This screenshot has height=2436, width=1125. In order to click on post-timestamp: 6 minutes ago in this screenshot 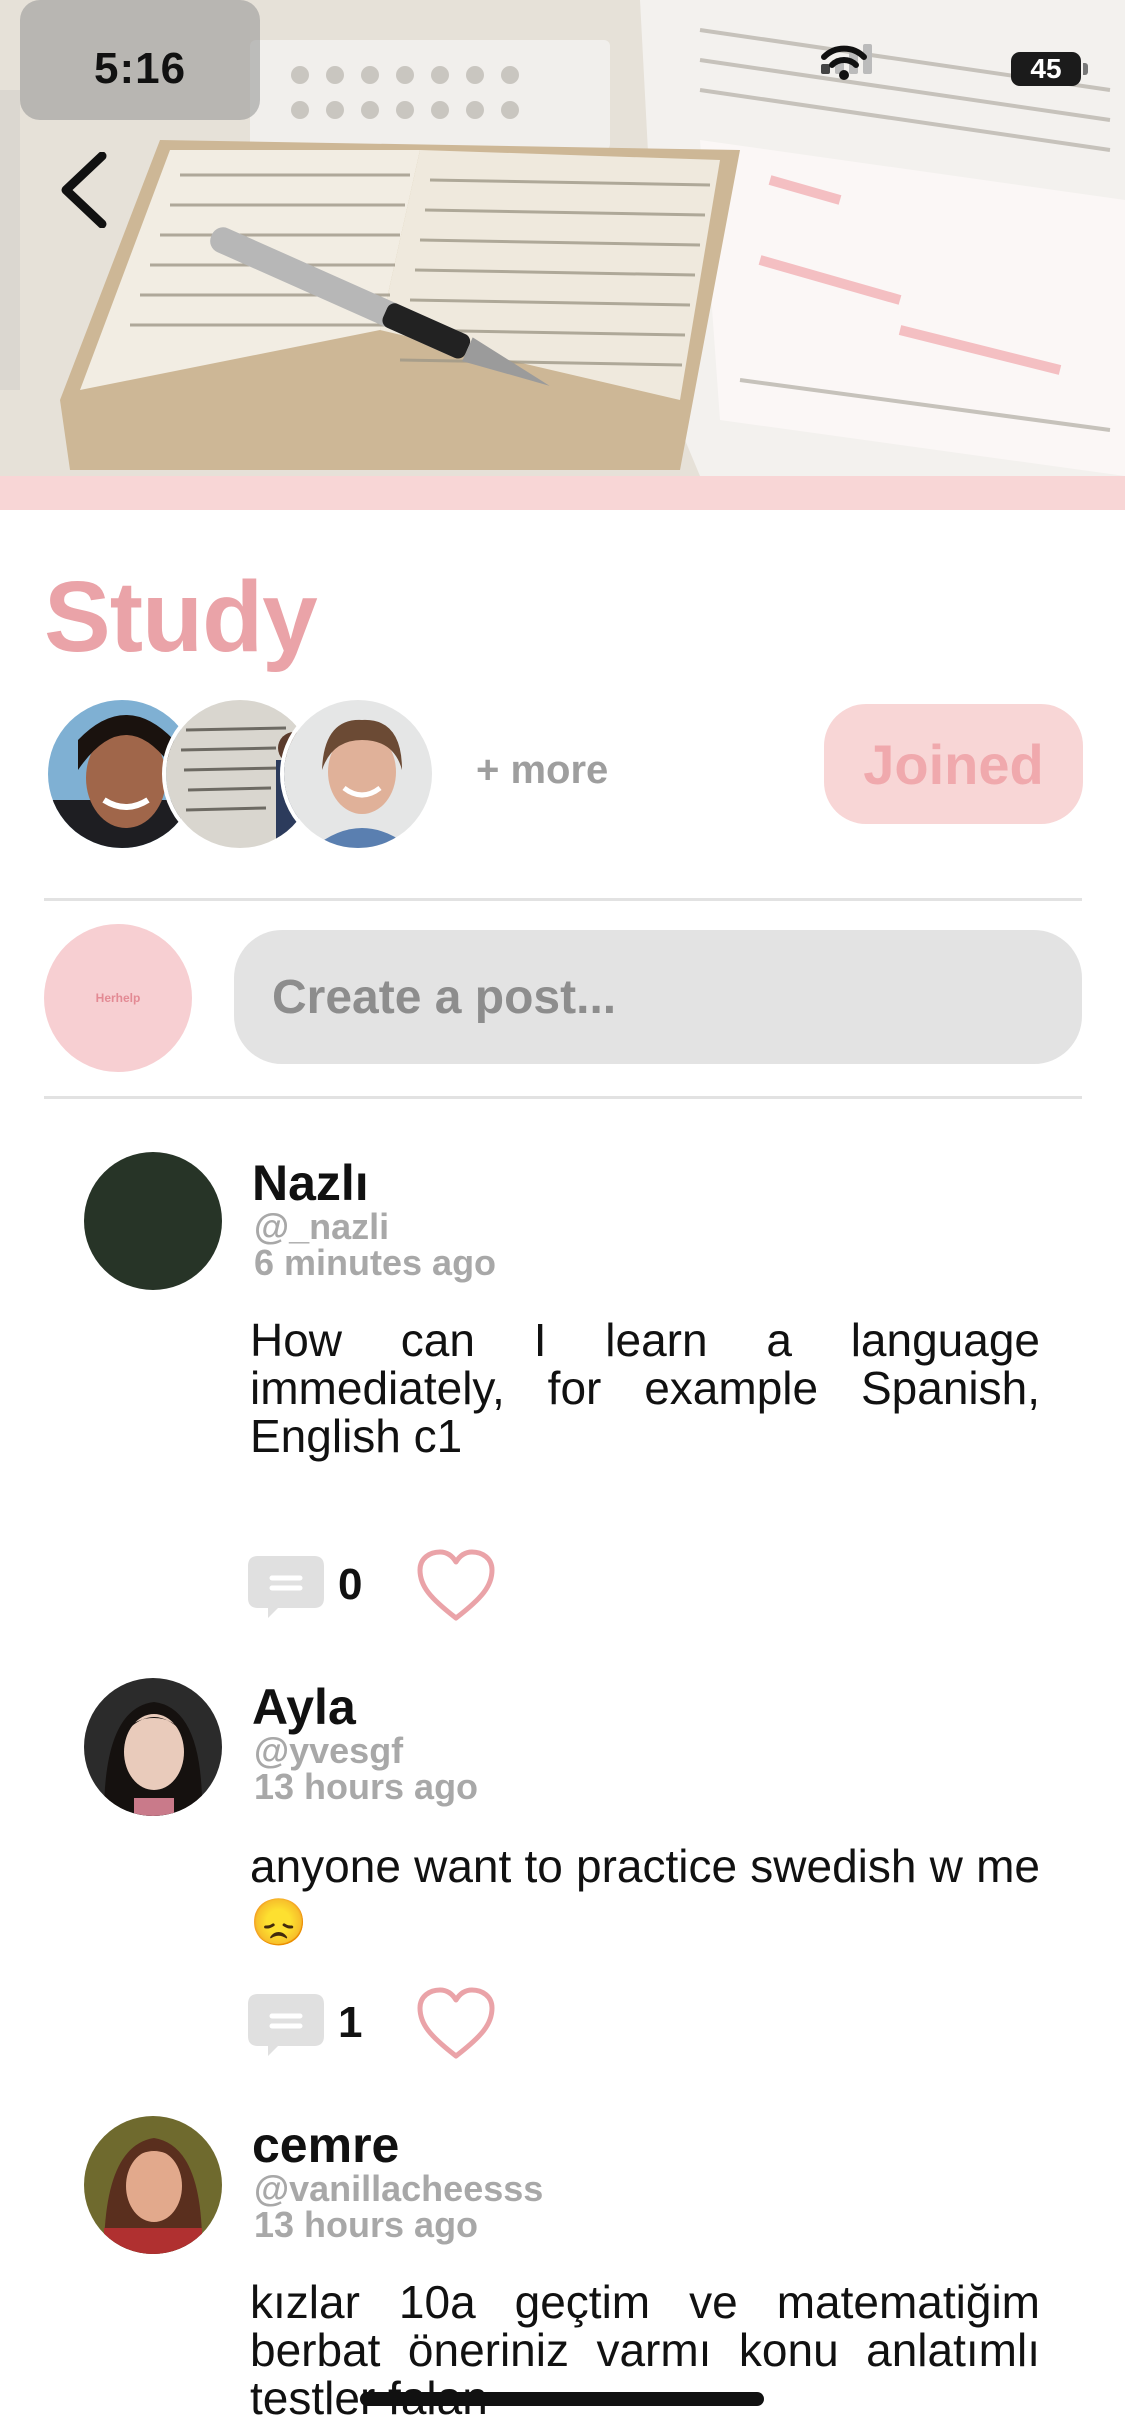, I will do `click(375, 1262)`.